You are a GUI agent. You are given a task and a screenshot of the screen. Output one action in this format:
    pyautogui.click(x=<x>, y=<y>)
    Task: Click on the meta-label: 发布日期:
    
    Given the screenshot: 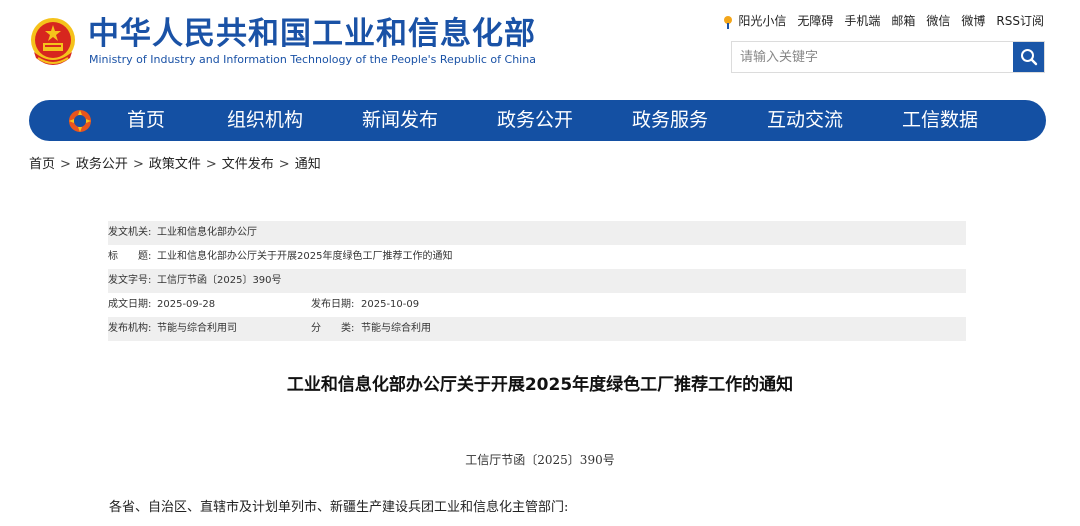 What is the action you would take?
    pyautogui.click(x=333, y=304)
    